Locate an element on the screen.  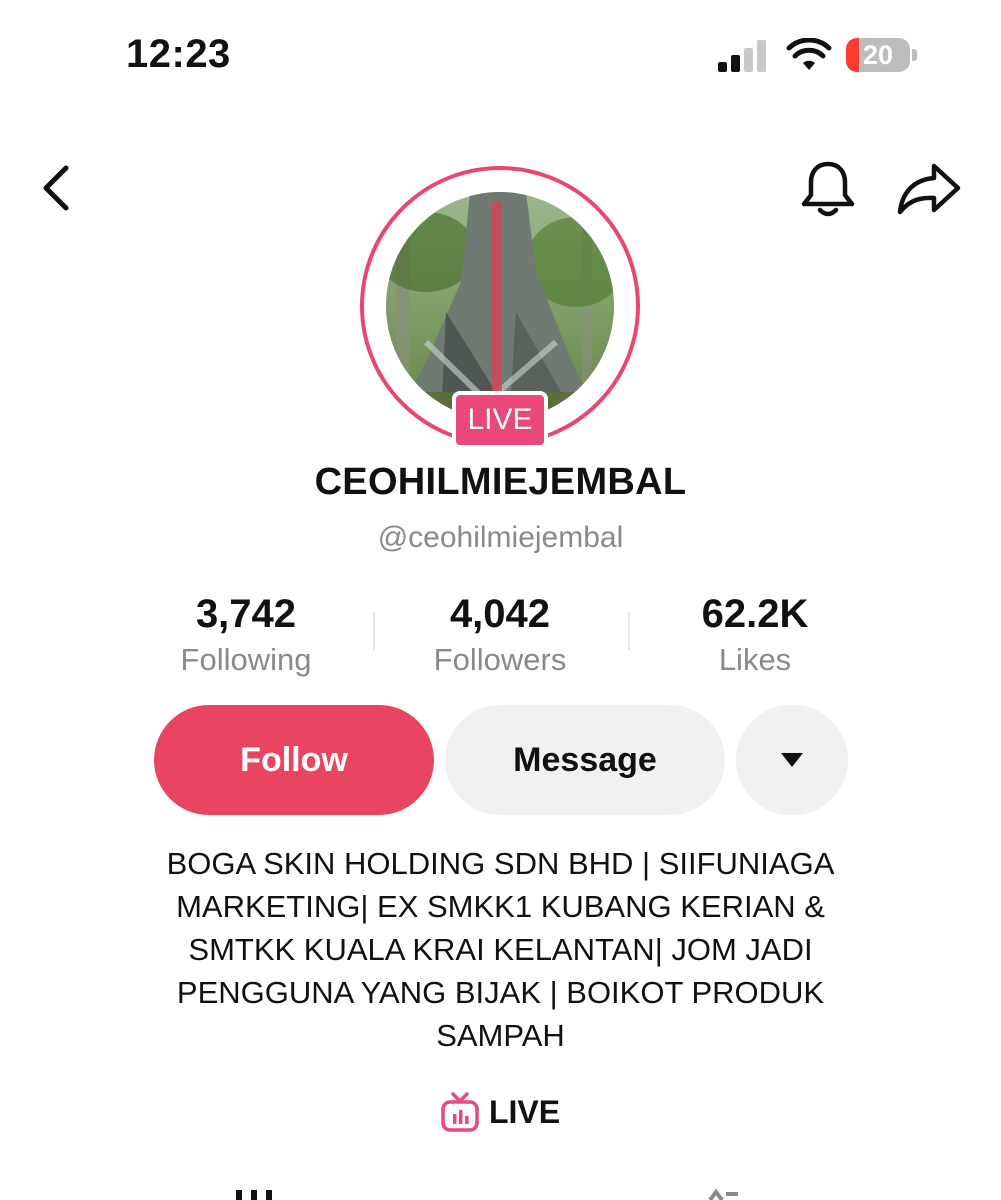
share-button is located at coordinates (929, 188).